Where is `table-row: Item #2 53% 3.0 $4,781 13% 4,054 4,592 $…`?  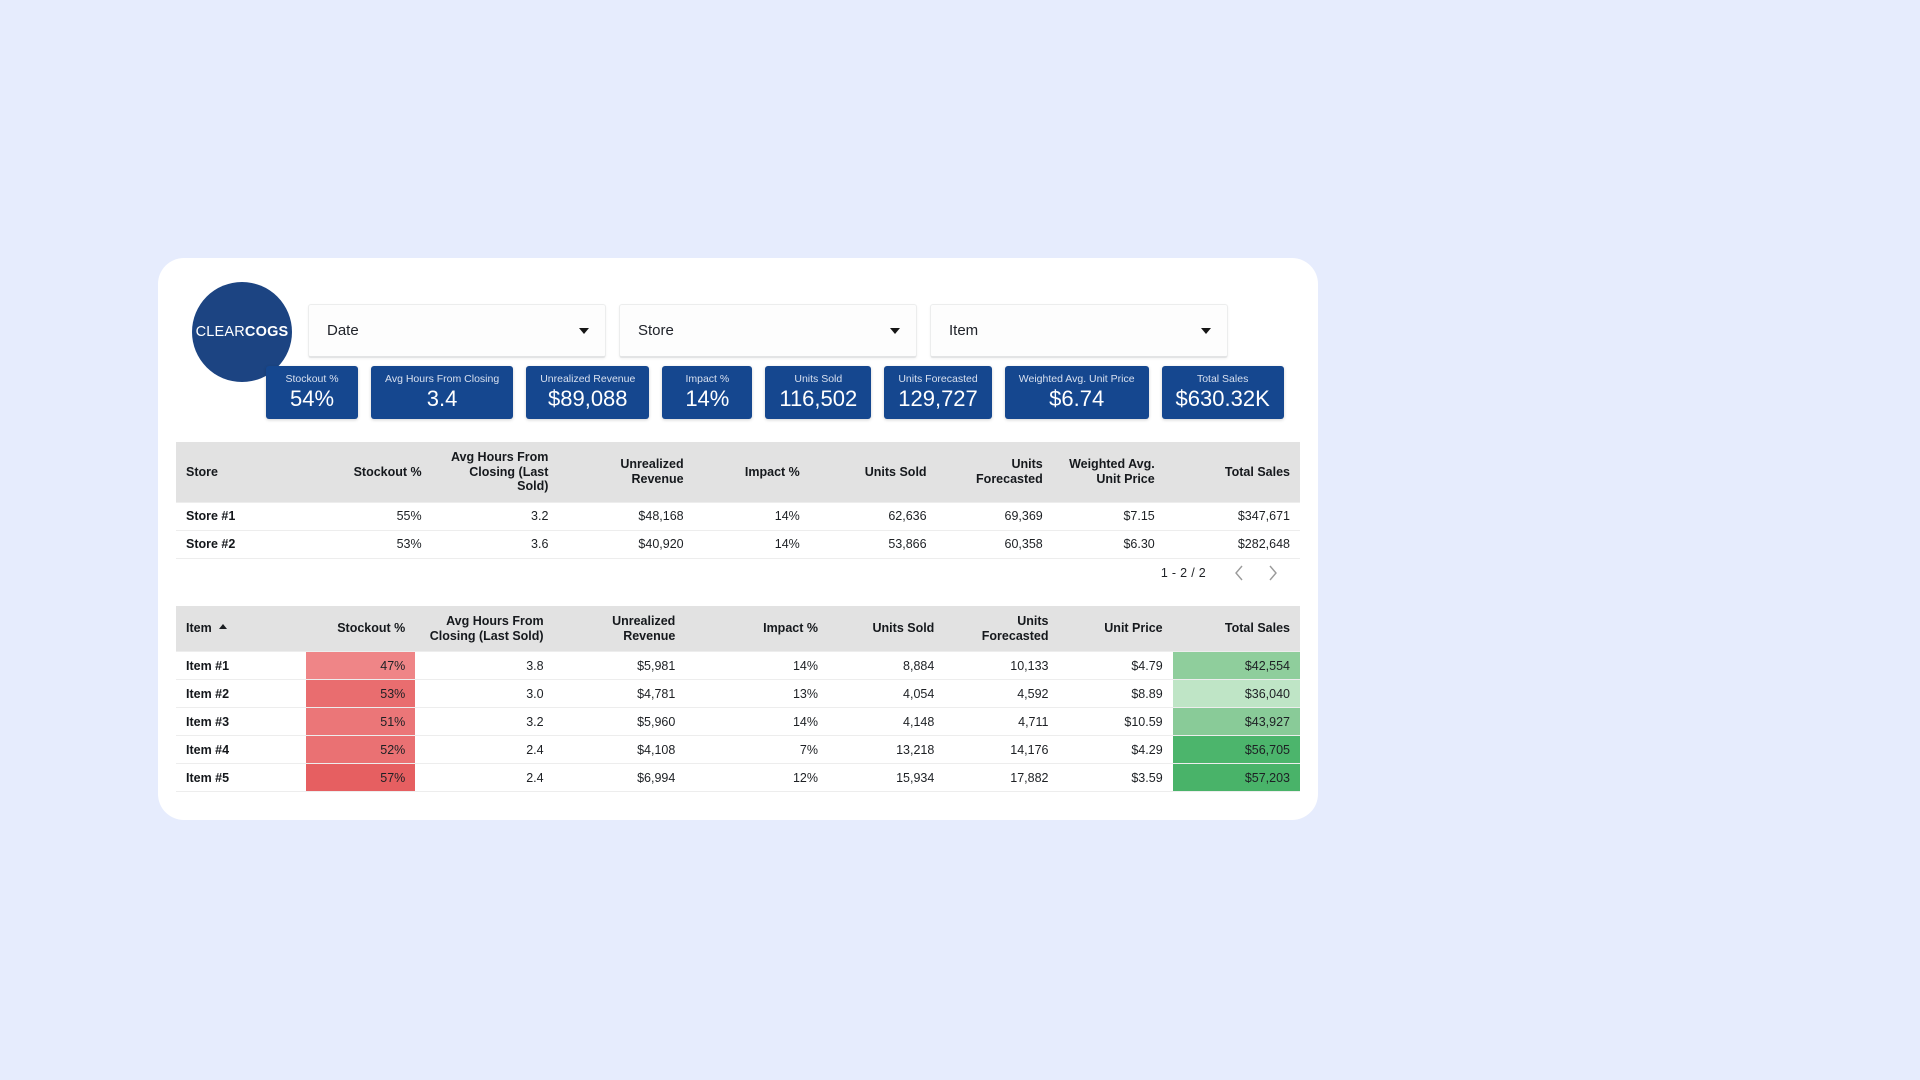 table-row: Item #2 53% 3.0 $4,781 13% 4,054 4,592 $… is located at coordinates (738, 693).